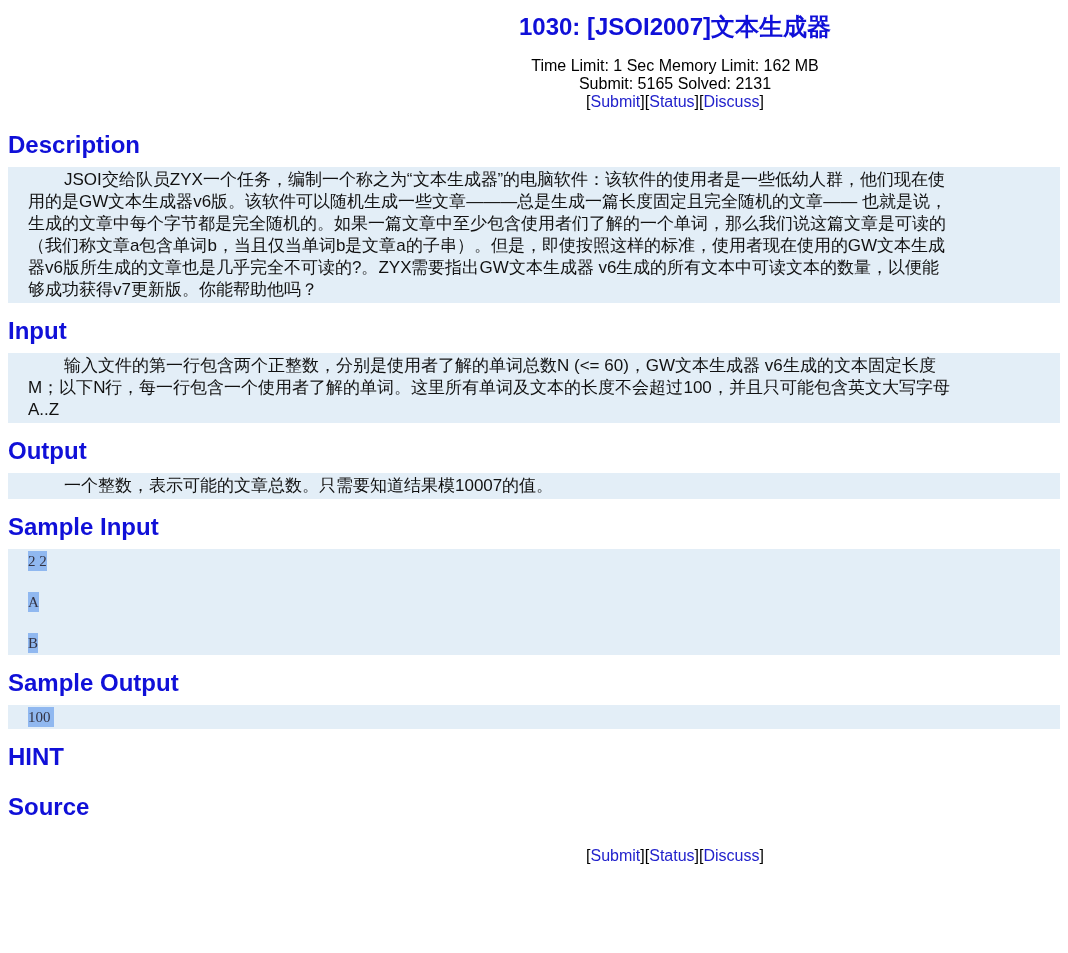 Image resolution: width=1068 pixels, height=953 pixels. I want to click on section-paragraph: 一个整数，表示可能的文章总数。只需要知道结果模10007的值。, so click(309, 486).